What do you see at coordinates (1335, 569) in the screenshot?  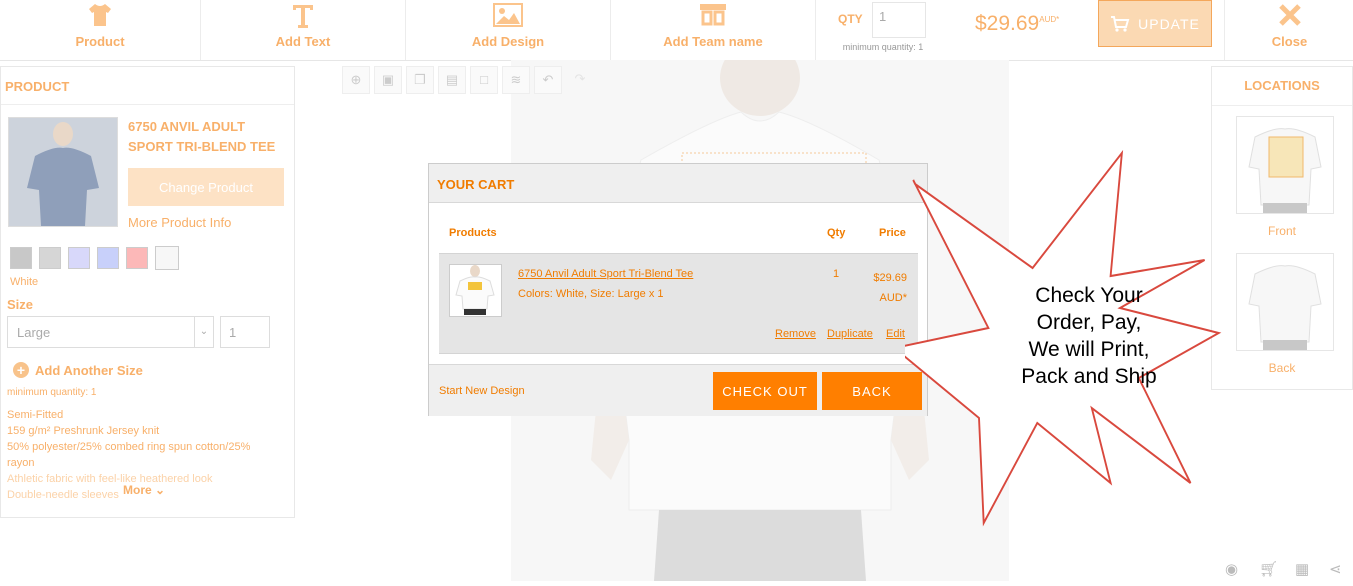 I see `share-icon: ⋖` at bounding box center [1335, 569].